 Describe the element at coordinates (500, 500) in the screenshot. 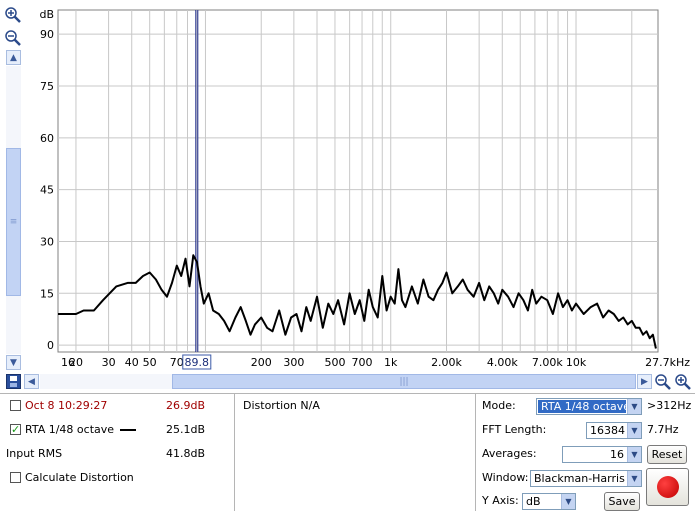

I see `y-axis-label: Y Axis:` at that location.